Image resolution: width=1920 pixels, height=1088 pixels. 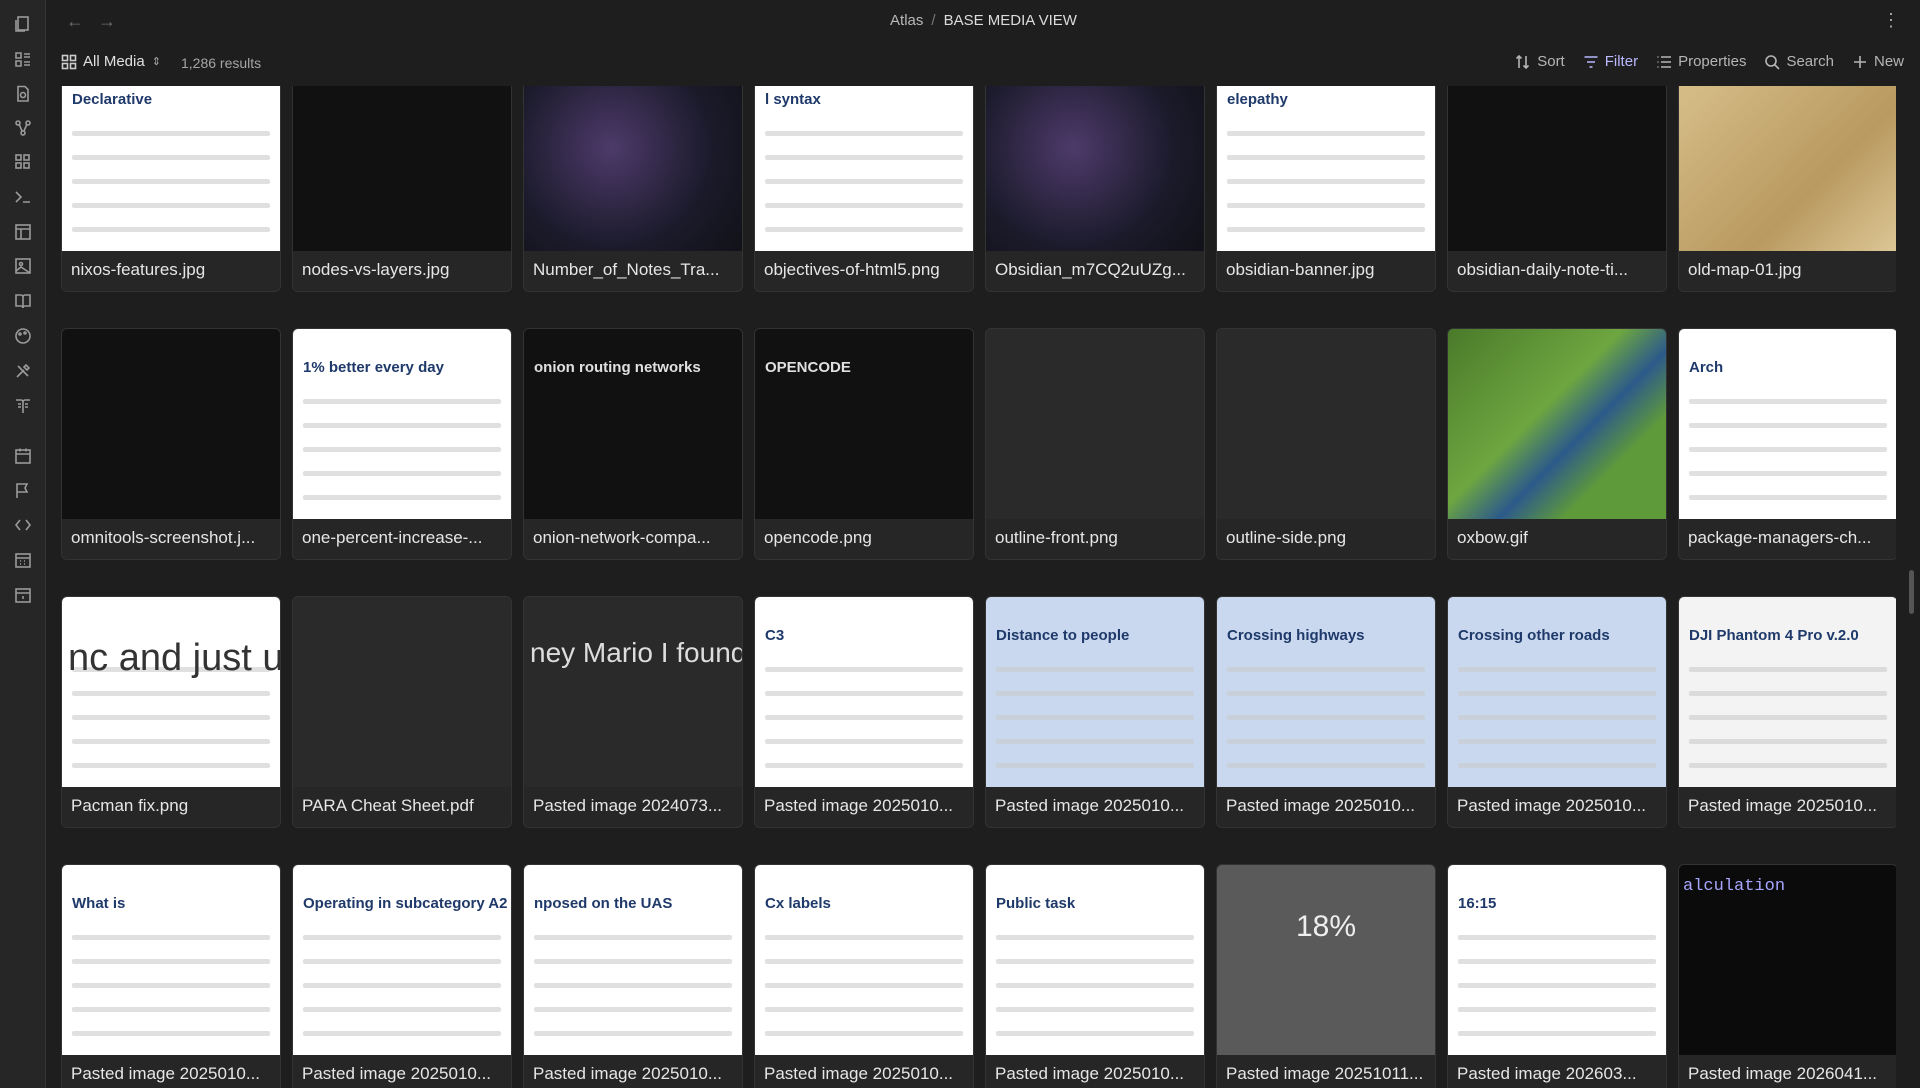 What do you see at coordinates (1010, 20) in the screenshot?
I see `breadcrumb-current: BASE MEDIA VIEW` at bounding box center [1010, 20].